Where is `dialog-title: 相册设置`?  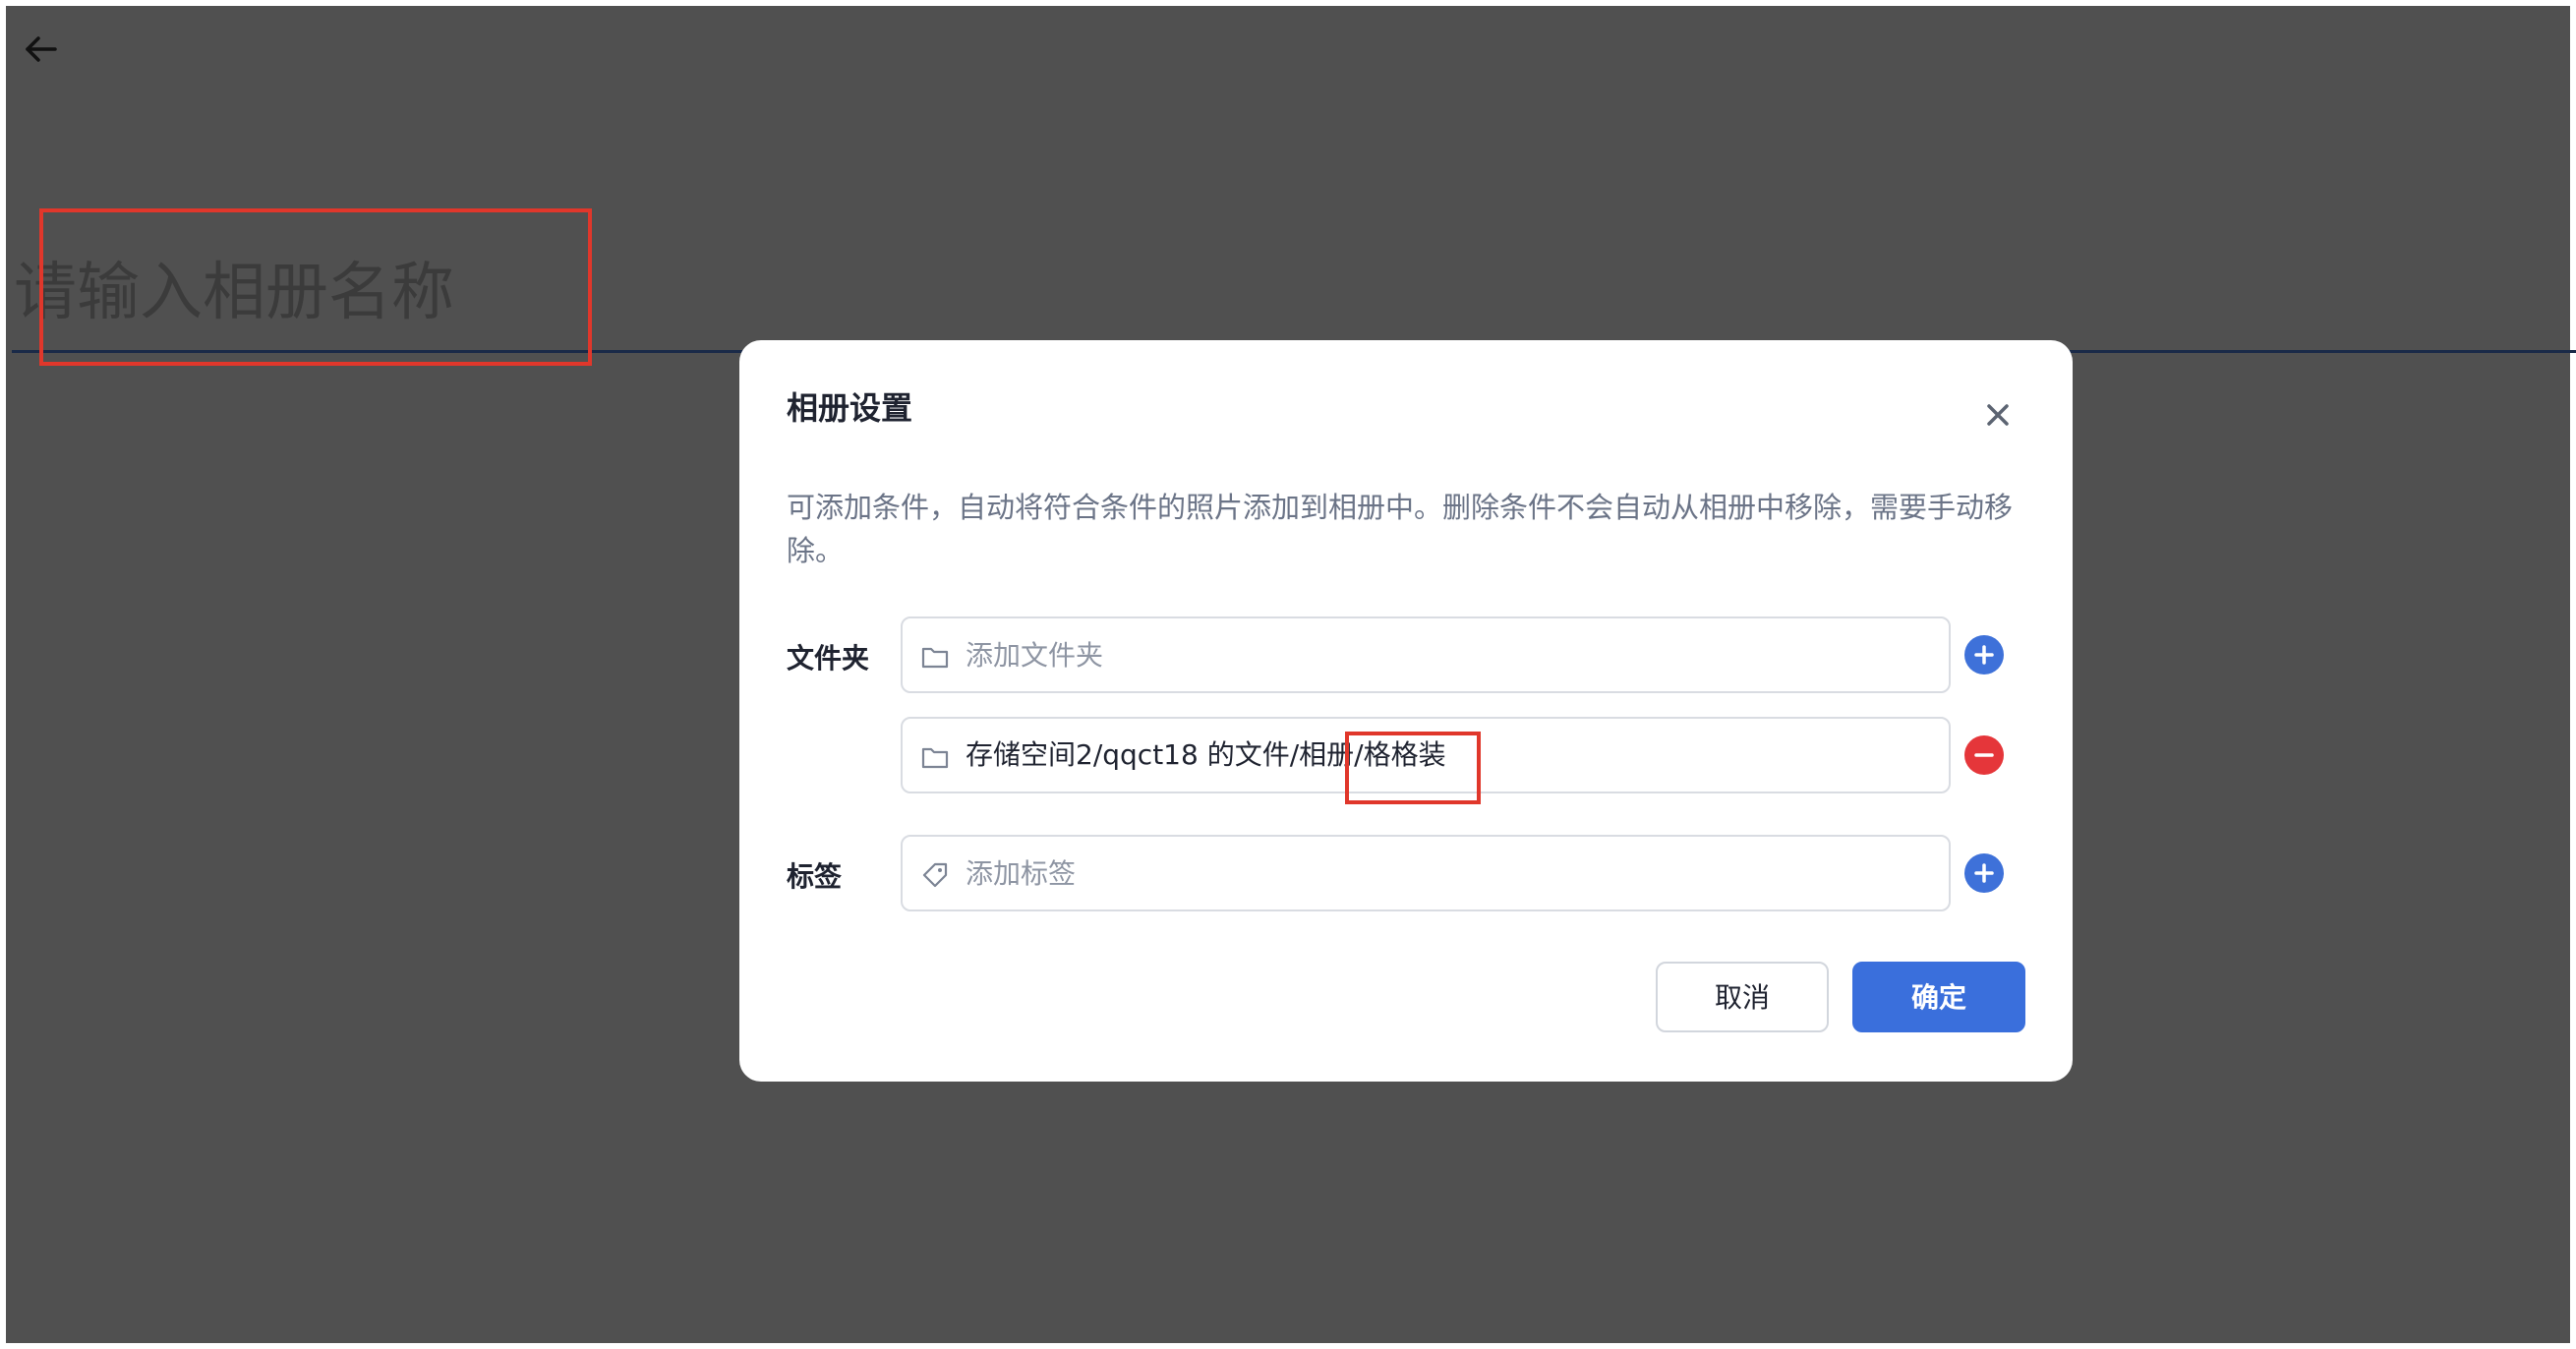 dialog-title: 相册设置 is located at coordinates (850, 408).